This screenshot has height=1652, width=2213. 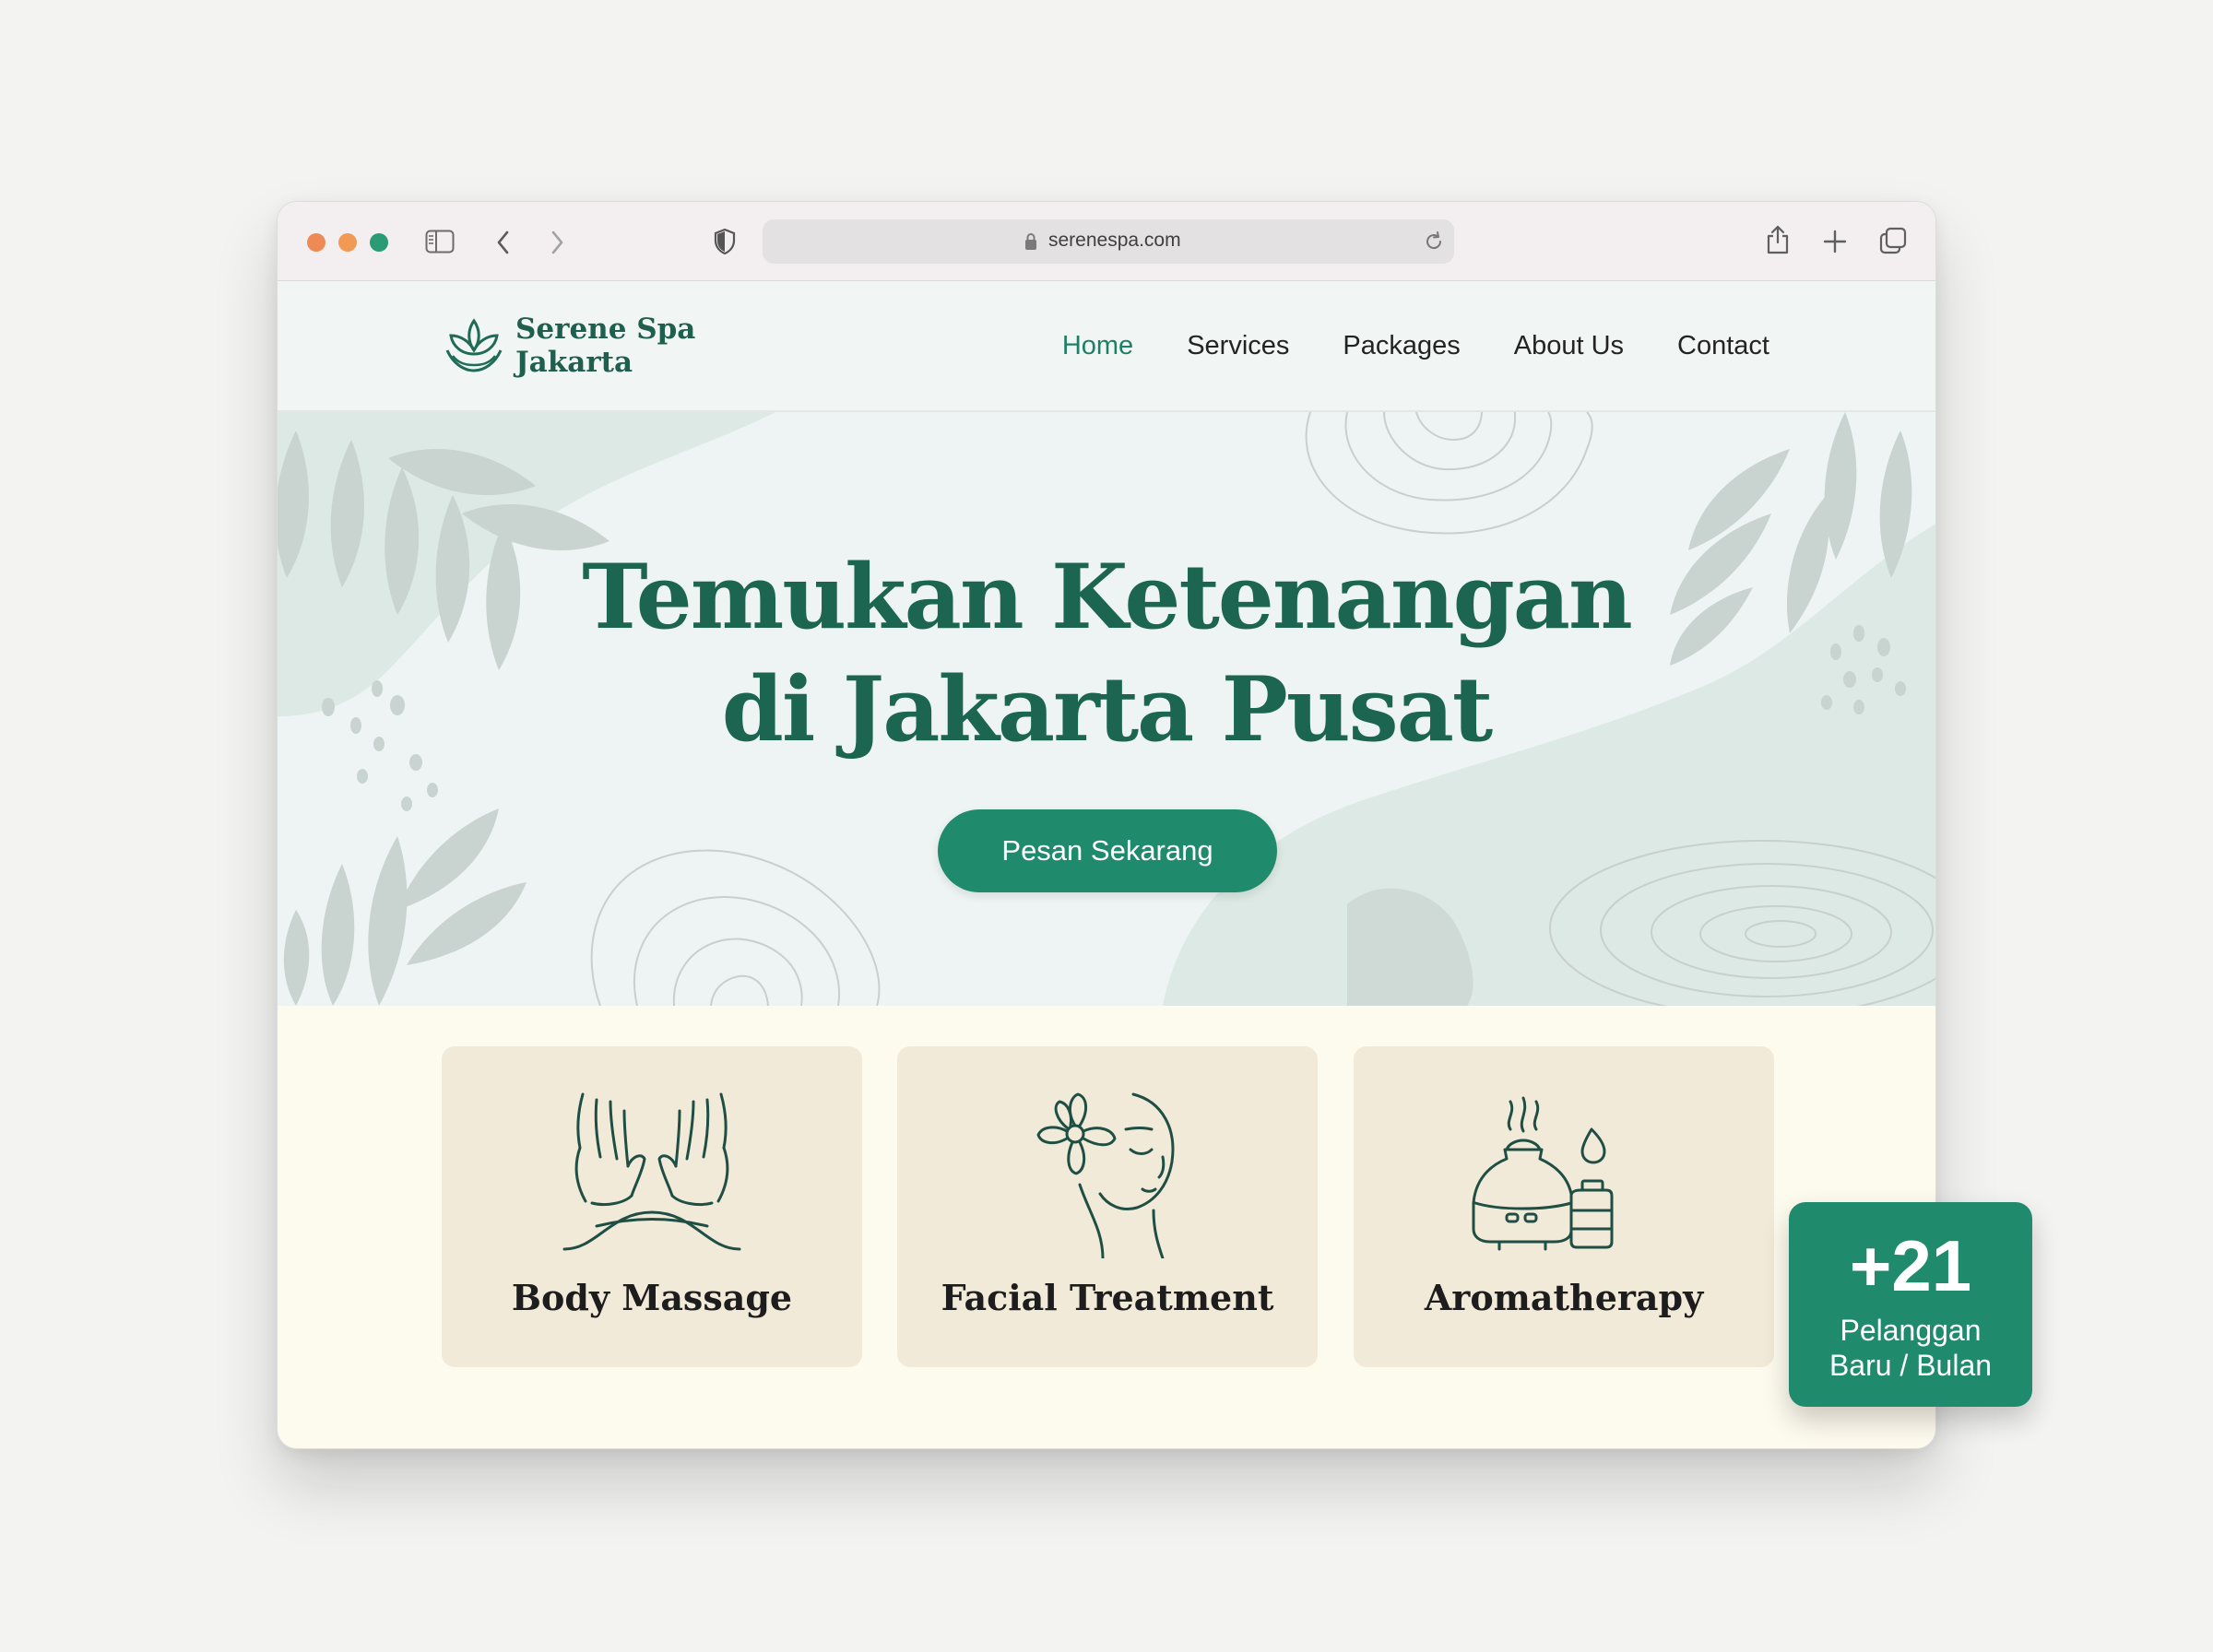 I want to click on address-bar: serenespa.com, so click(x=1108, y=241).